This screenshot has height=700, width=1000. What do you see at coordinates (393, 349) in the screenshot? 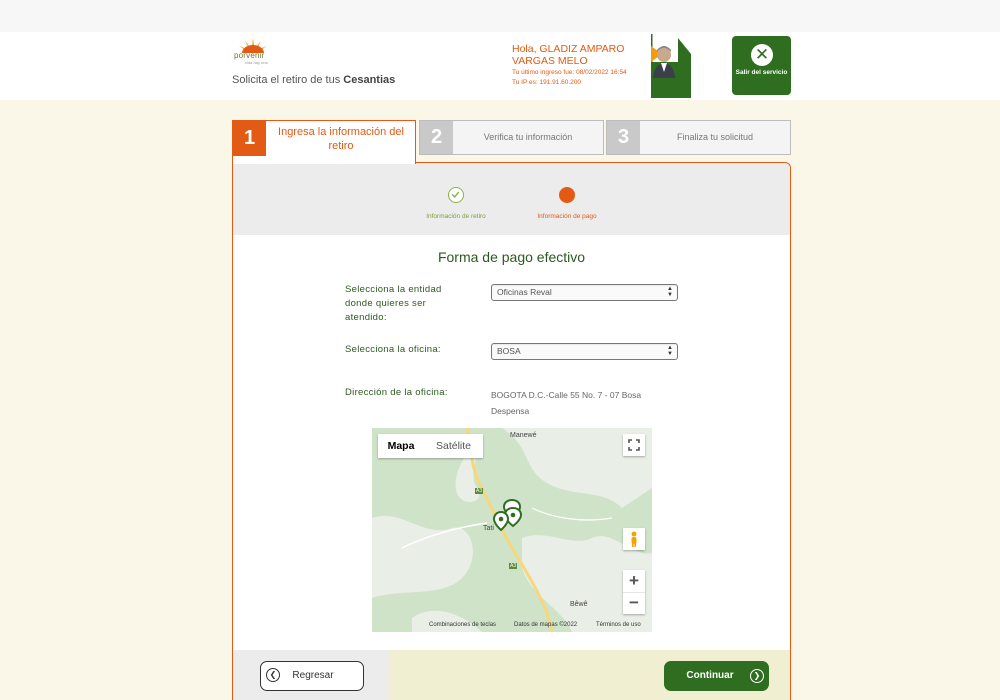
I see `office-label: Selecciona la oficina:` at bounding box center [393, 349].